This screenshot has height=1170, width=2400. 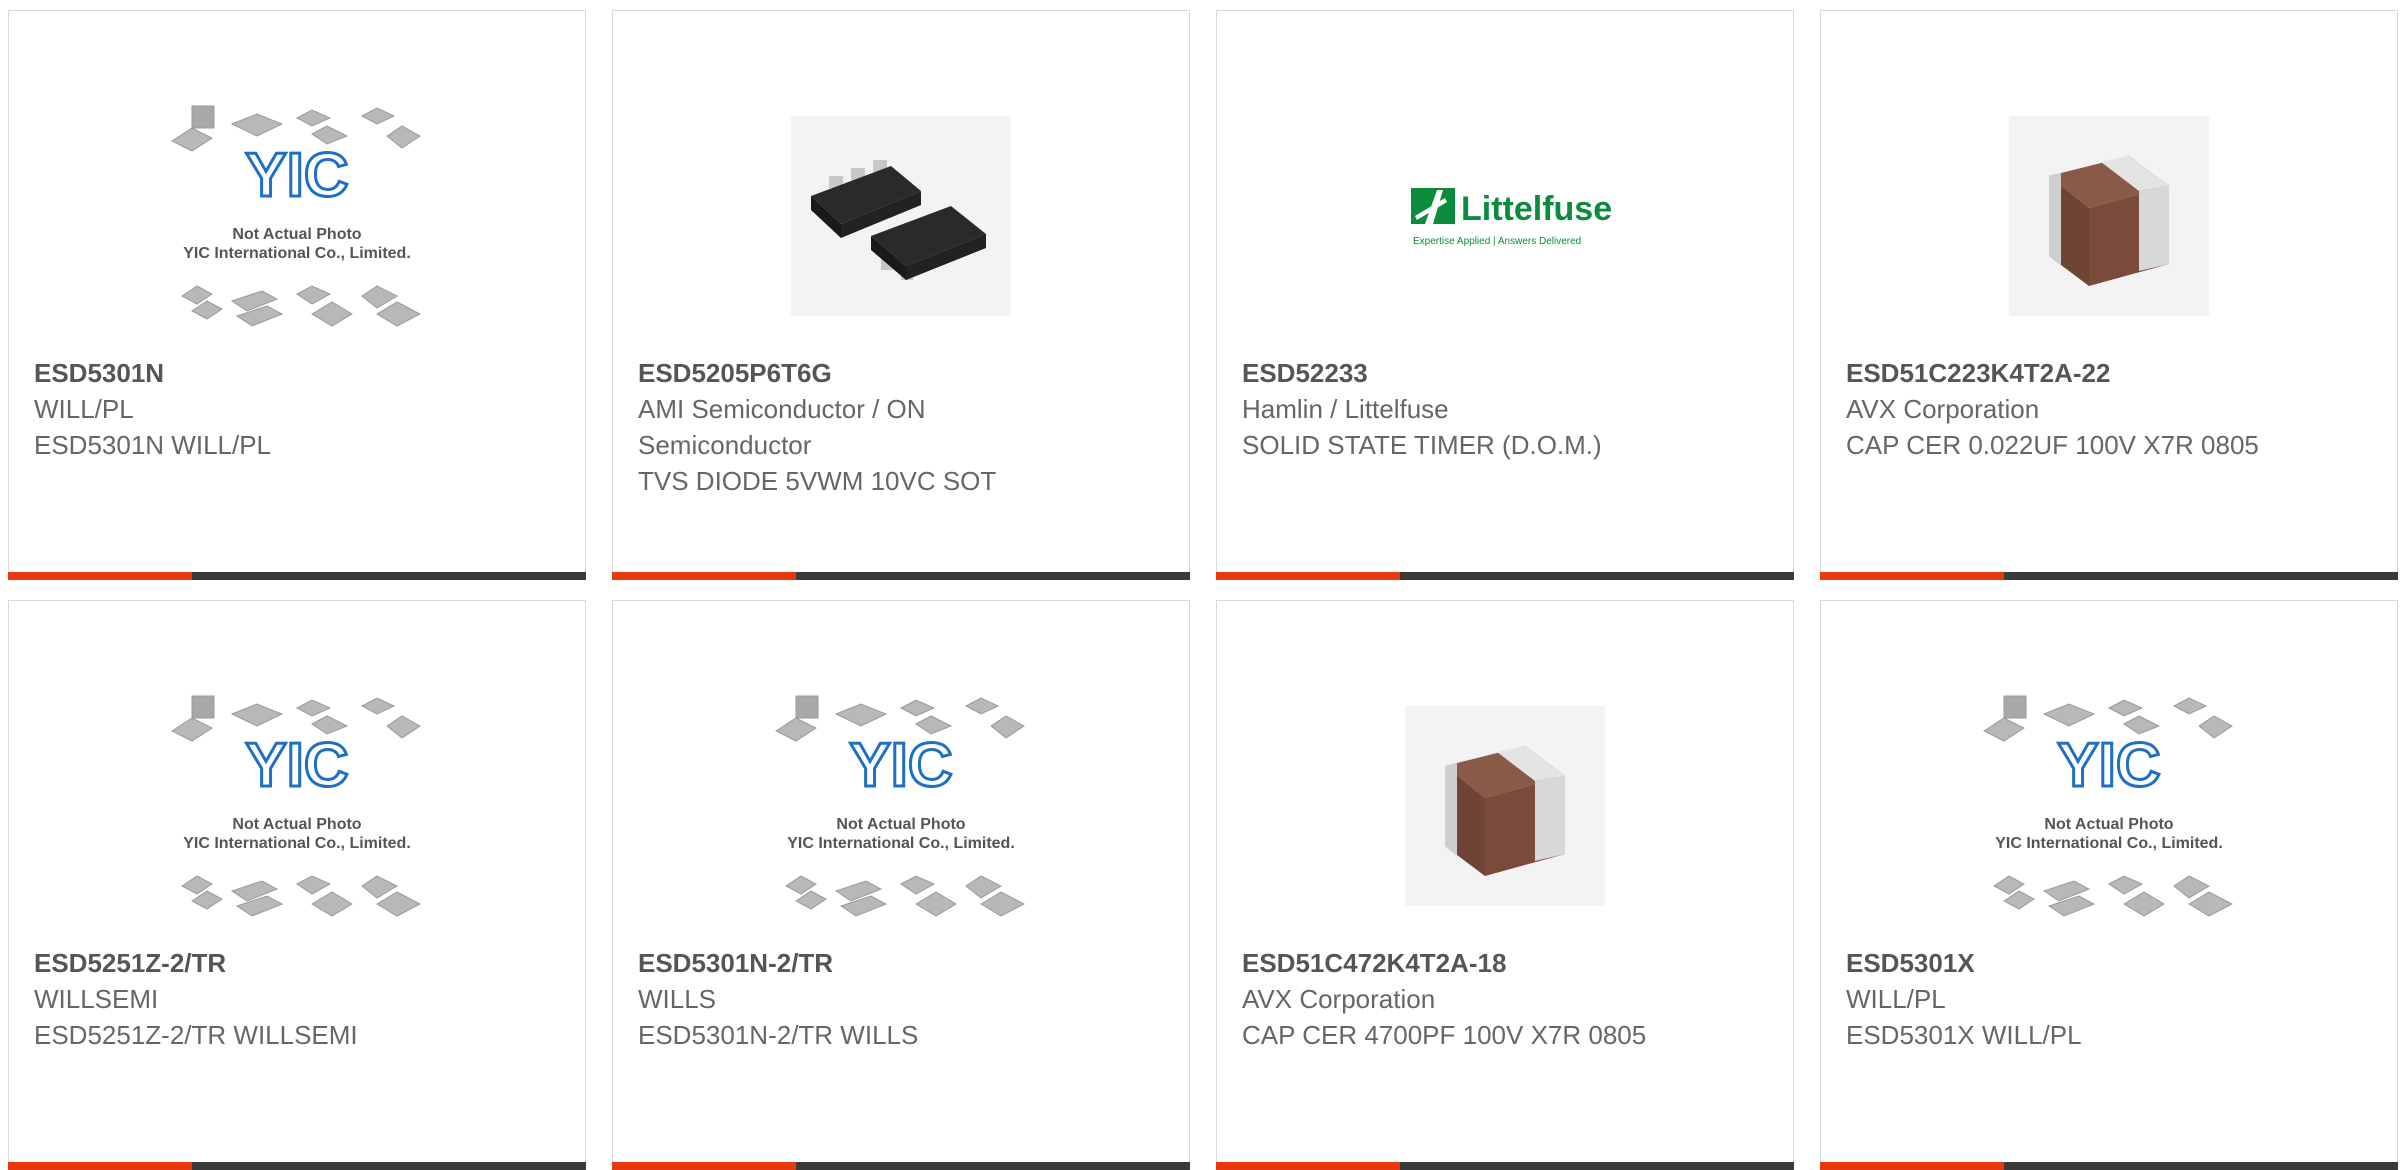 I want to click on description: CAP CER 4700PF 100V X7R 0805, so click(x=1444, y=1035).